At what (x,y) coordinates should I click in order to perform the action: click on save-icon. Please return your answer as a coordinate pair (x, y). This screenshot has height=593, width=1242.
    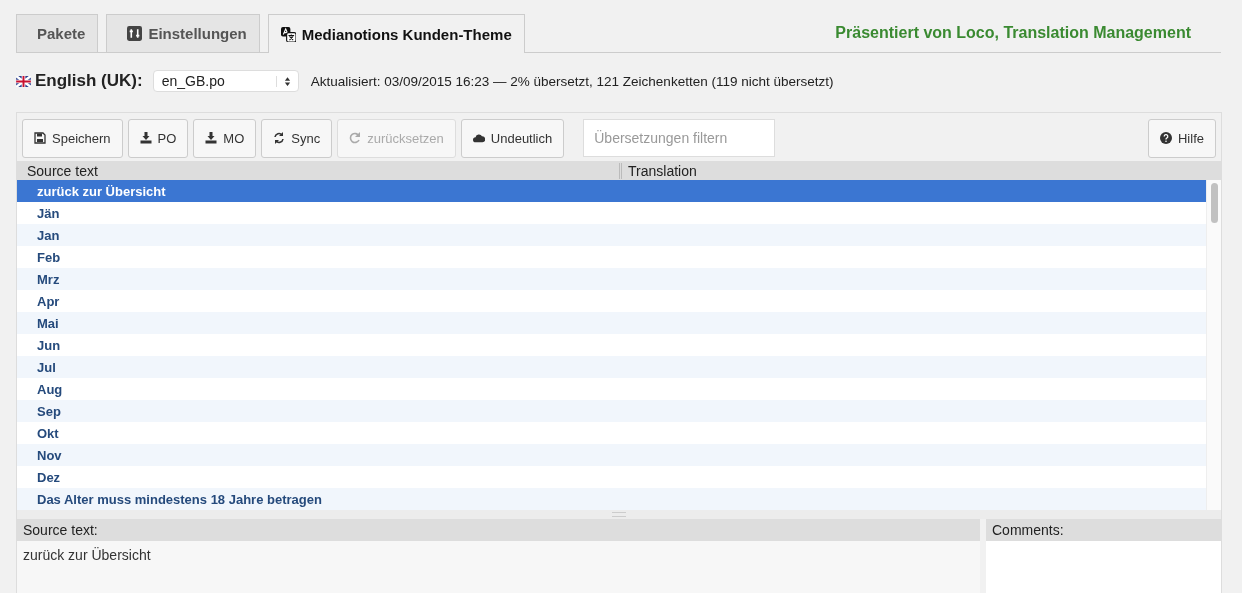
    Looking at the image, I should click on (40, 138).